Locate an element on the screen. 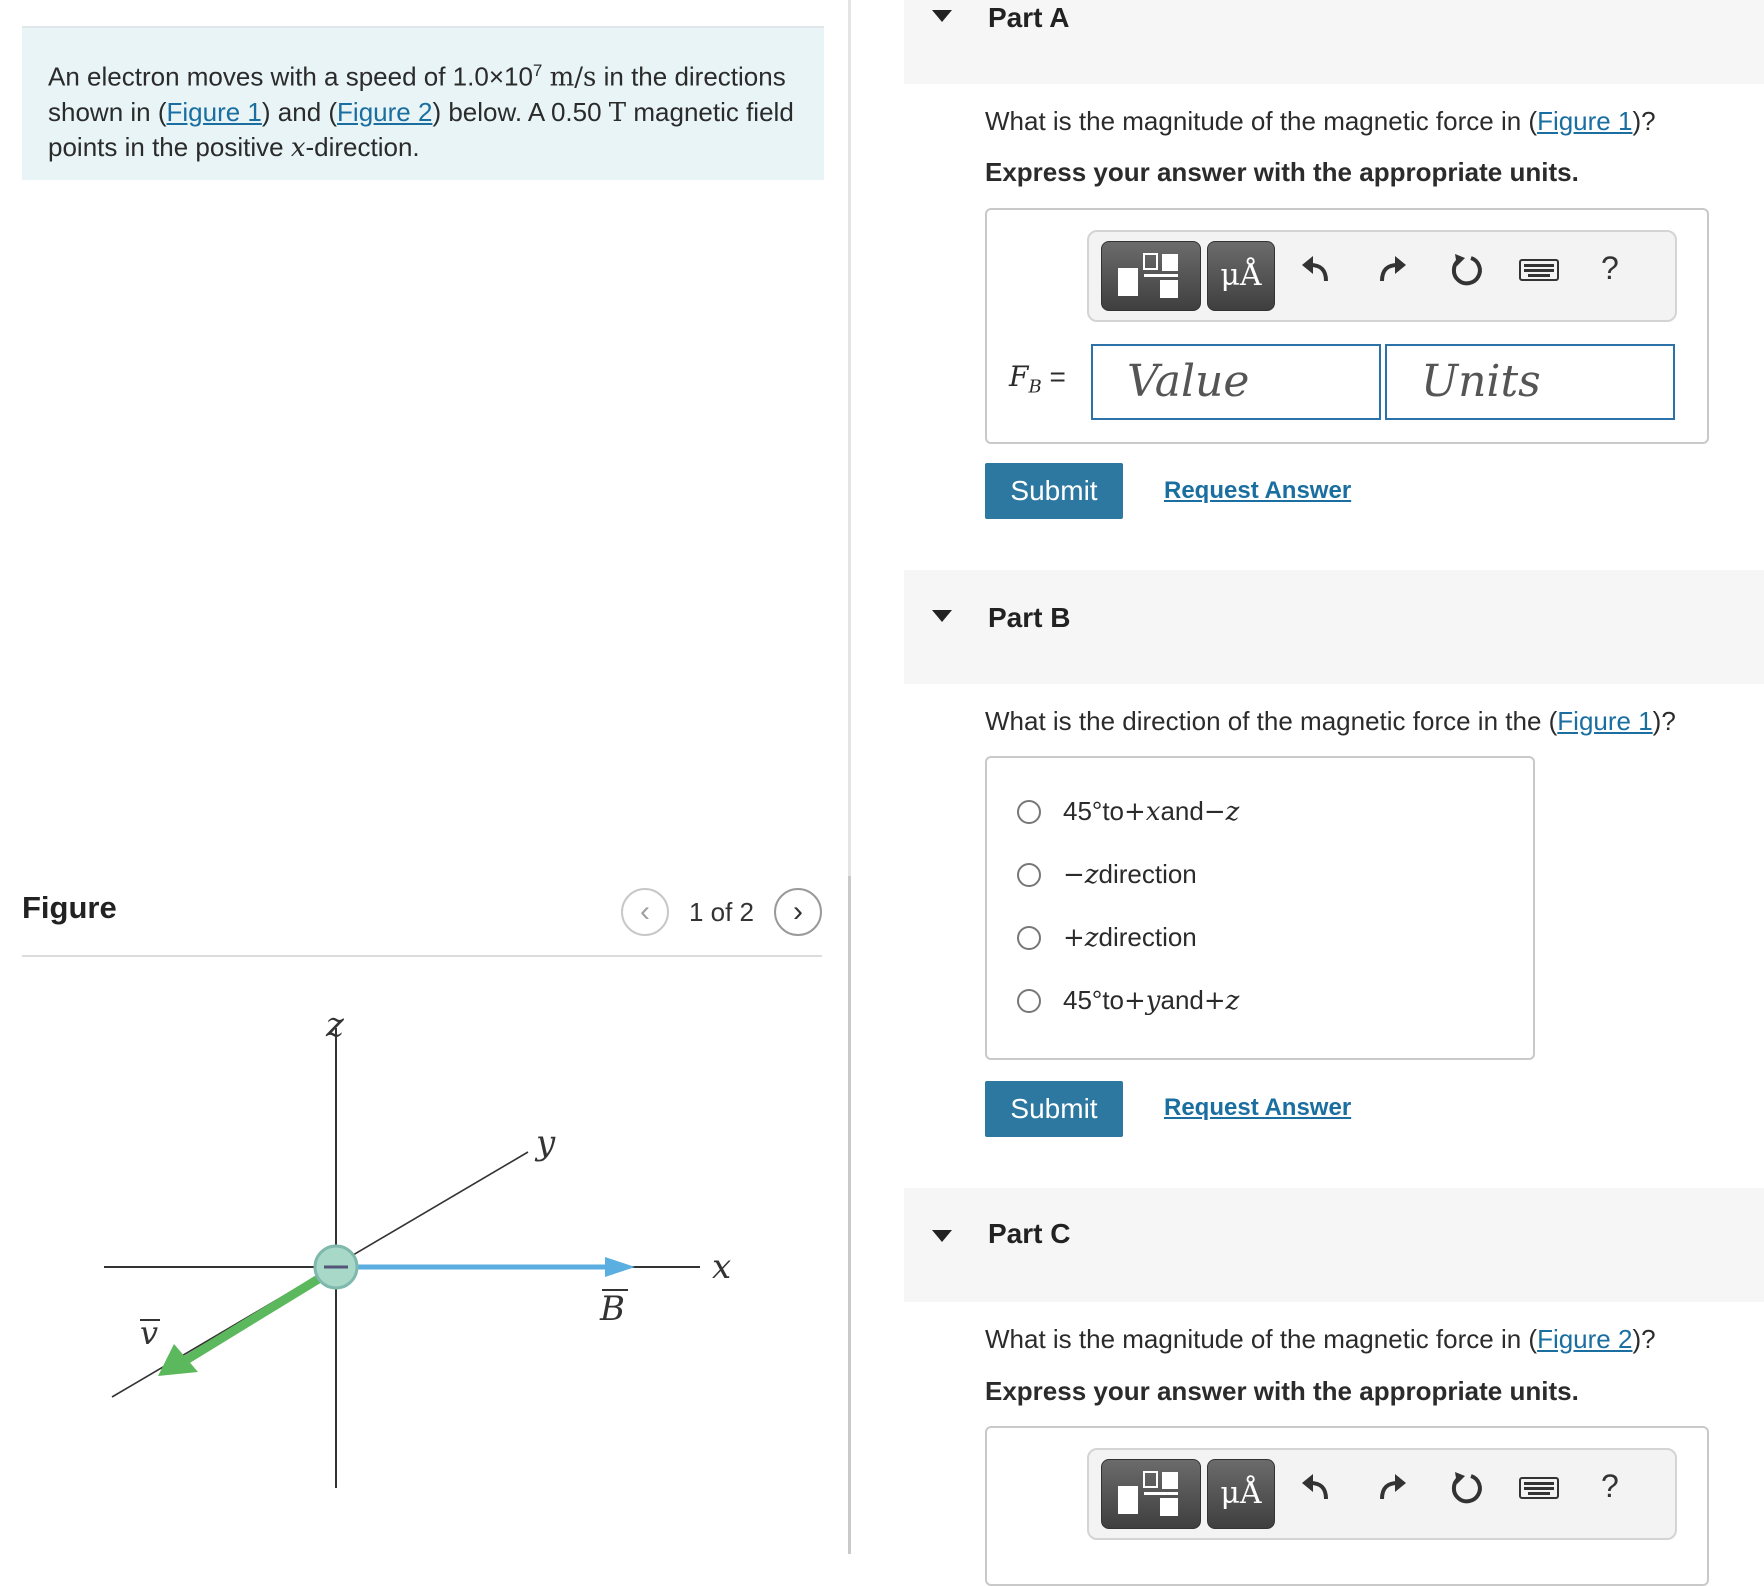 This screenshot has width=1764, height=1586. b-field-label: B is located at coordinates (612, 1309).